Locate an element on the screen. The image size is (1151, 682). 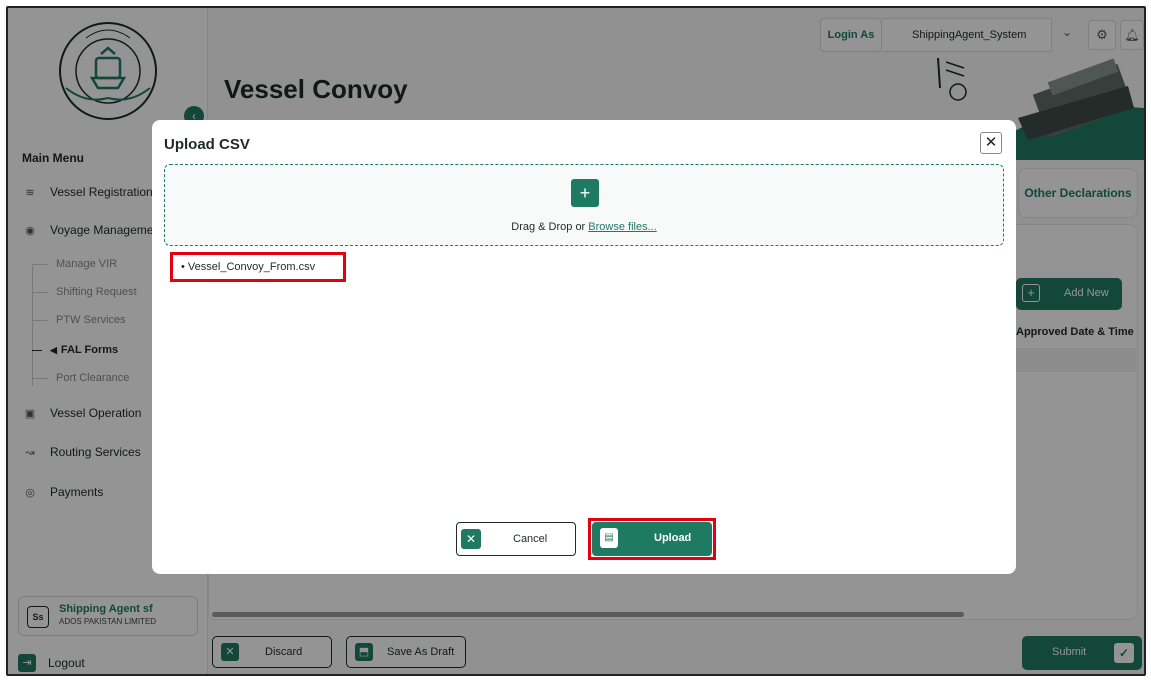
add-file-icon: + is located at coordinates (585, 193).